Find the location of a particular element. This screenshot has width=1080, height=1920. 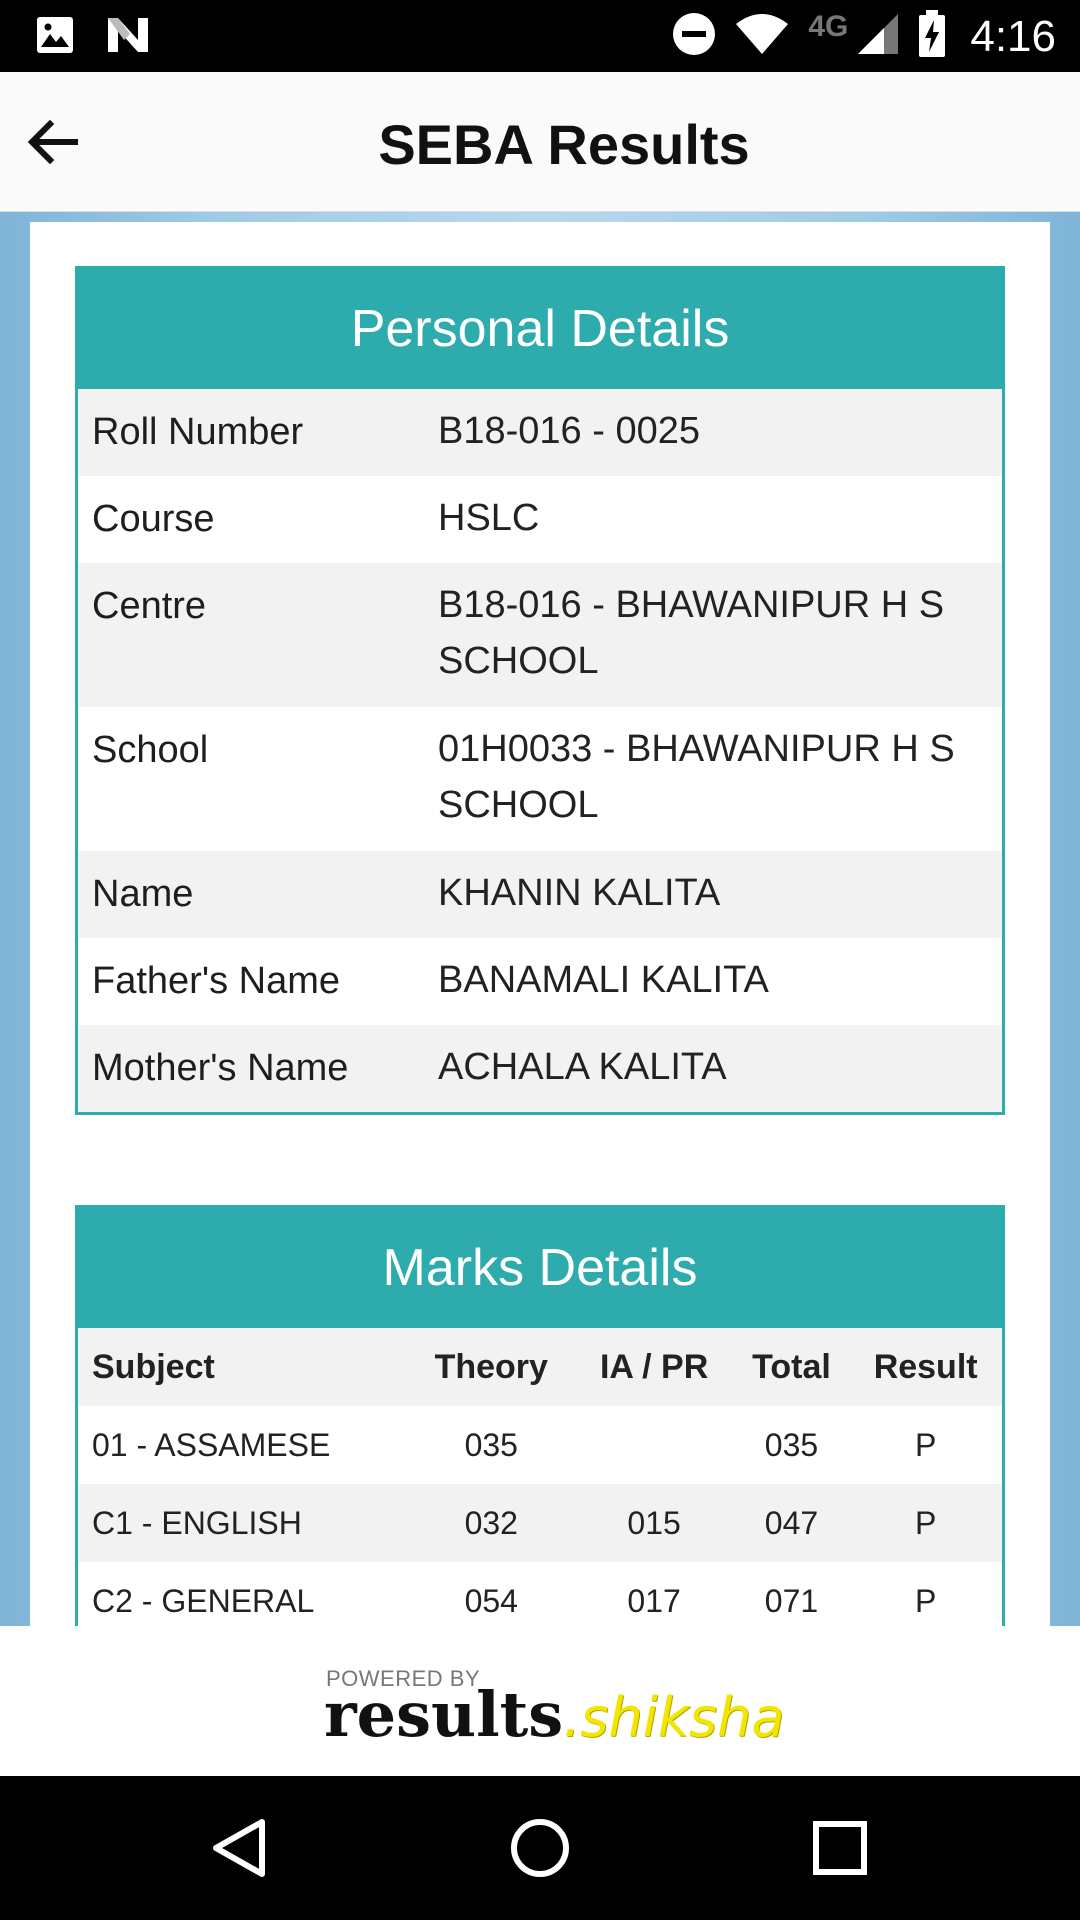

row-value: ACHALA KALITA is located at coordinates (582, 1067).